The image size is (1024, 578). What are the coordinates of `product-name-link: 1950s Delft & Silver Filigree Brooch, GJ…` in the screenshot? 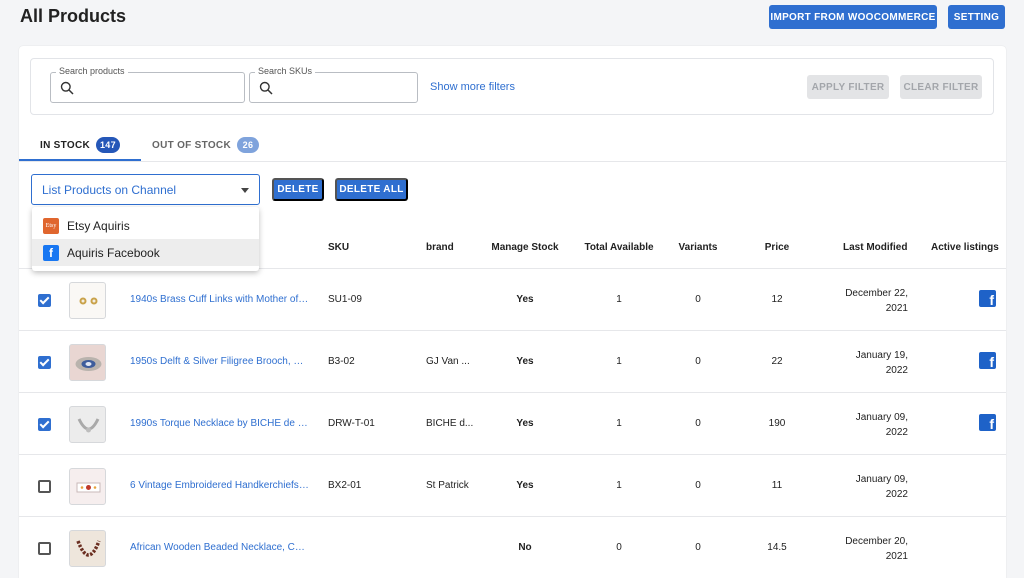 It's located at (220, 361).